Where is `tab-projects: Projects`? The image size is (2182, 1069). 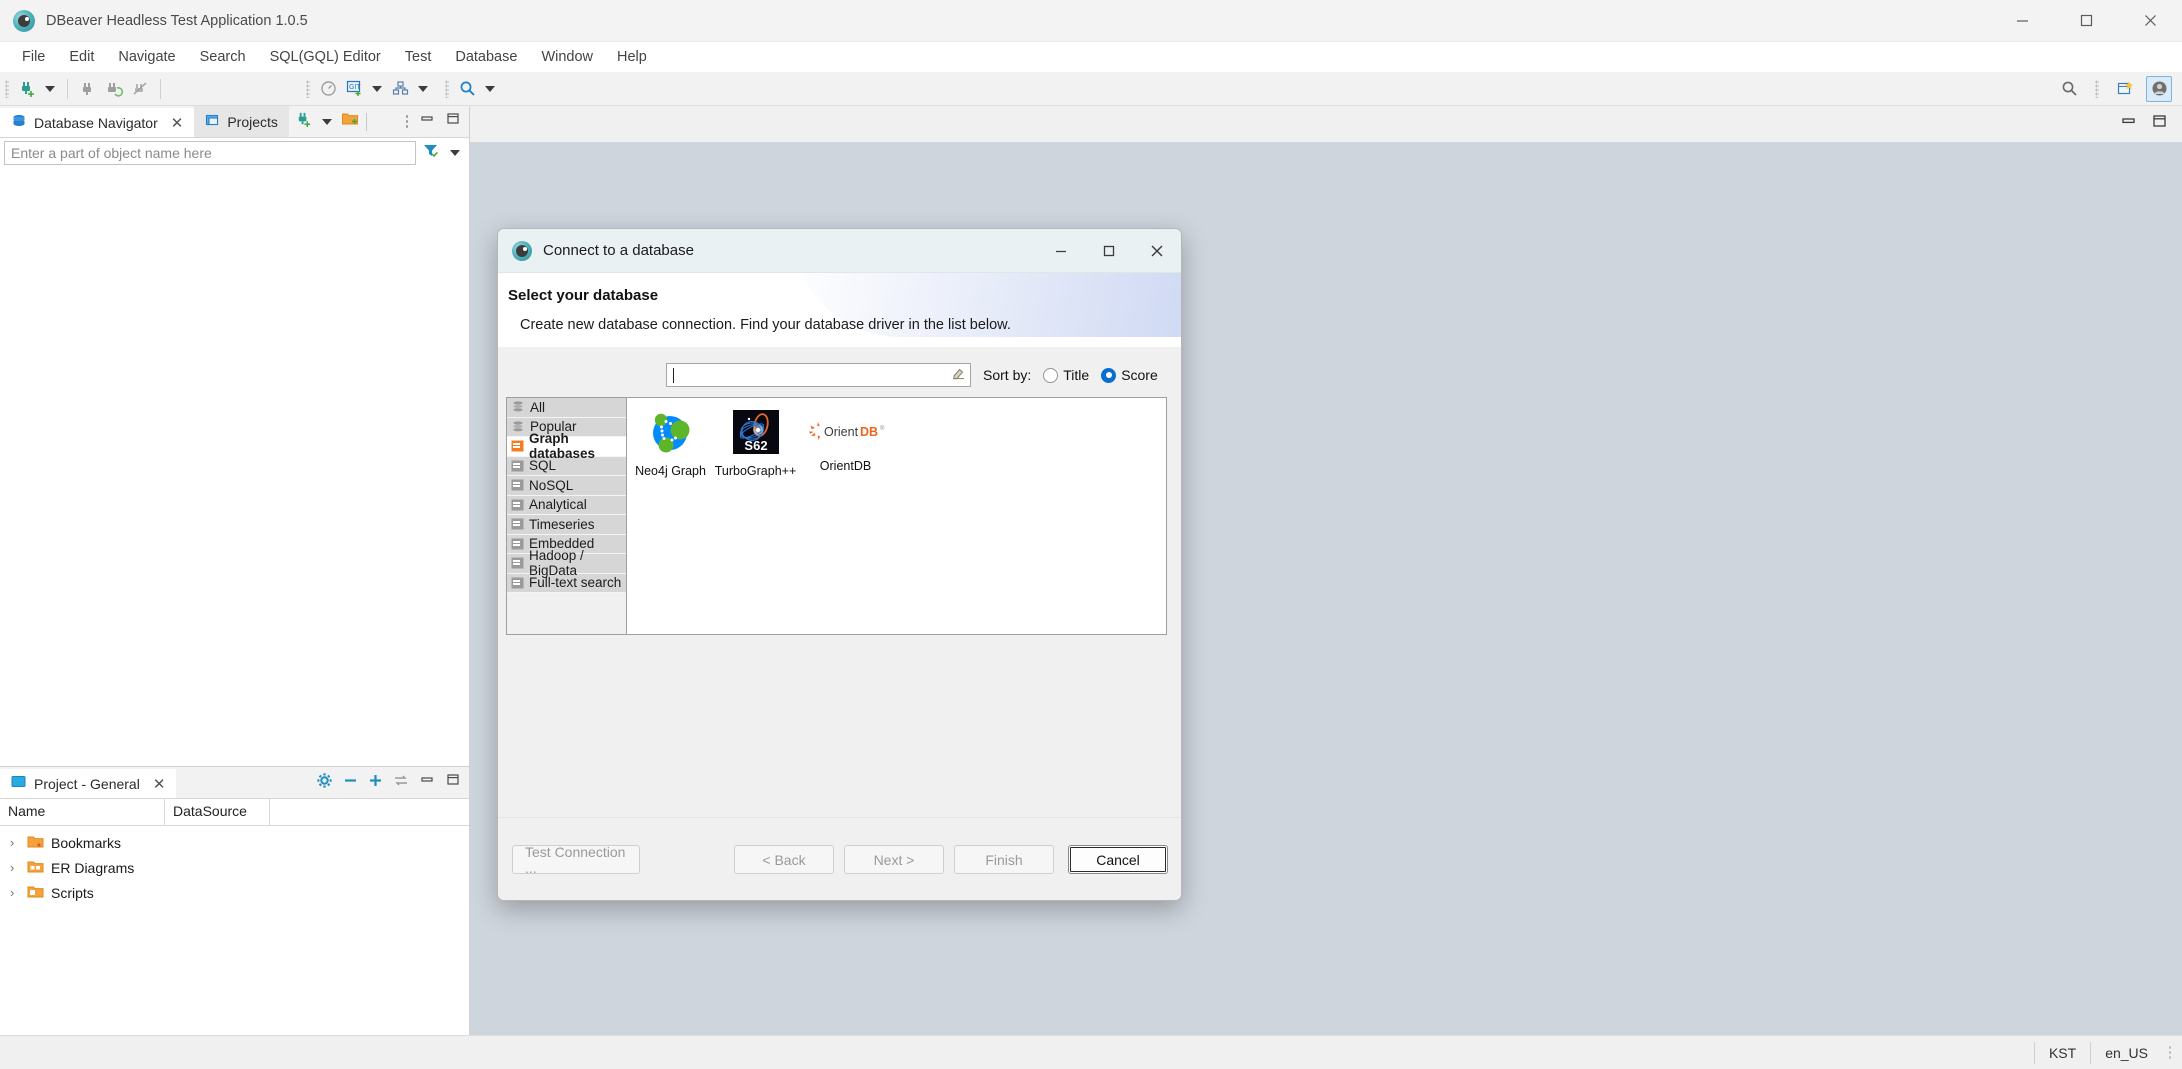
tab-projects: Projects is located at coordinates (241, 121).